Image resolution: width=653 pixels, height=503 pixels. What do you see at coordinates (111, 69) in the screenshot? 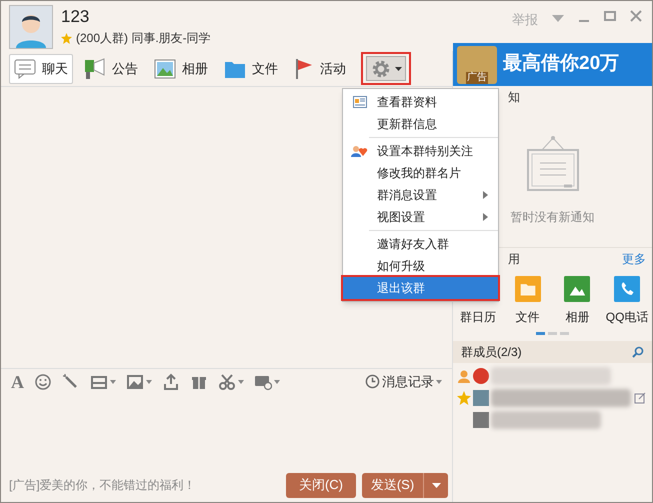
I see `tab: 公告` at bounding box center [111, 69].